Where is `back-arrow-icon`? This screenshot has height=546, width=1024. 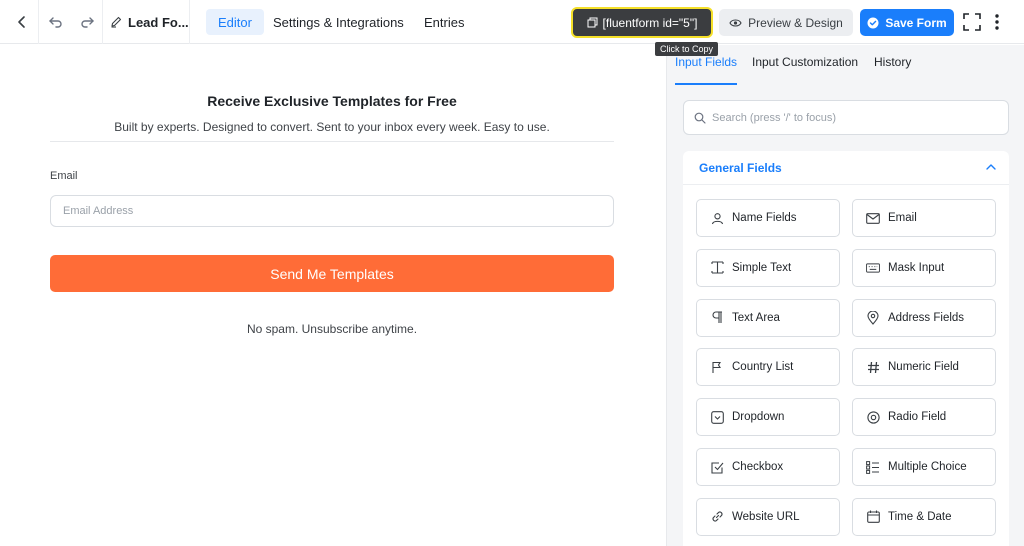
back-arrow-icon is located at coordinates (22, 22).